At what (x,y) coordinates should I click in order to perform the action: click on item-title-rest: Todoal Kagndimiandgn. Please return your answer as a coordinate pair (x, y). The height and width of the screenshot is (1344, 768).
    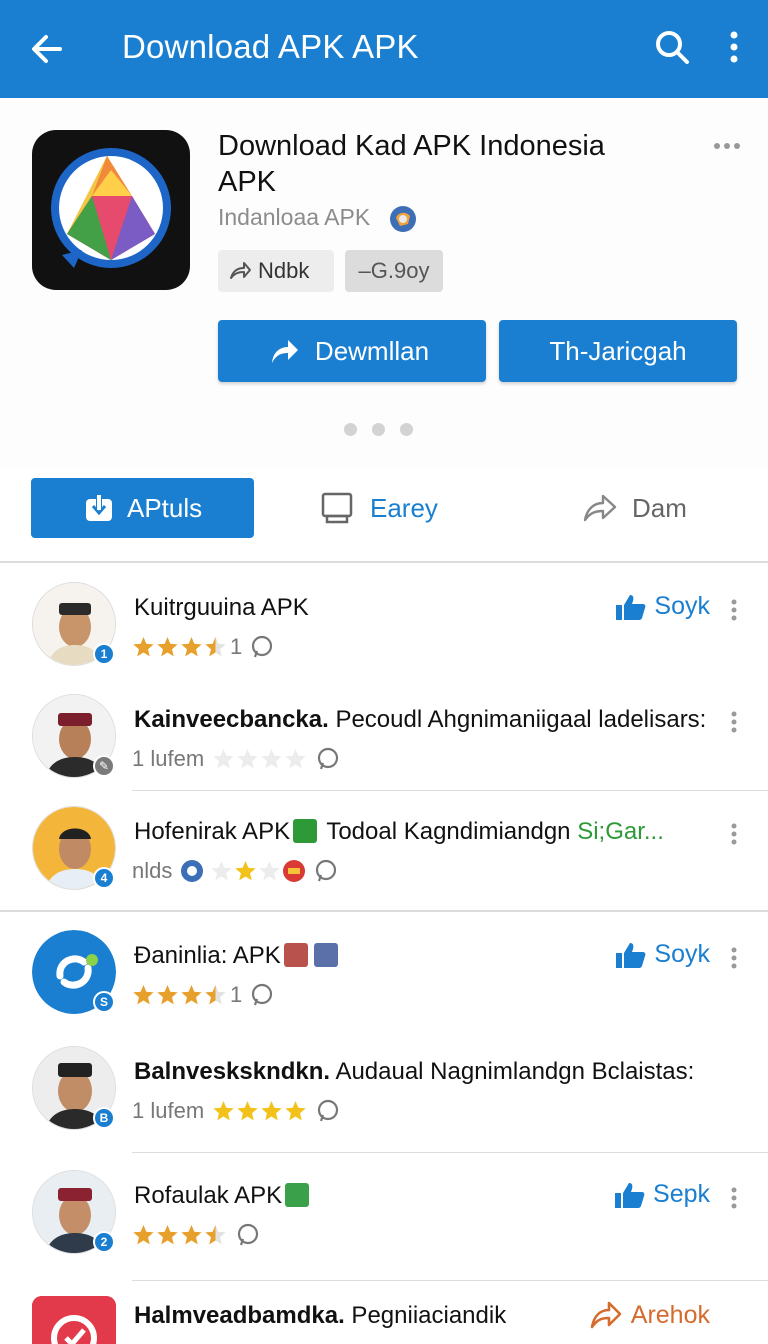
    Looking at the image, I should click on (449, 831).